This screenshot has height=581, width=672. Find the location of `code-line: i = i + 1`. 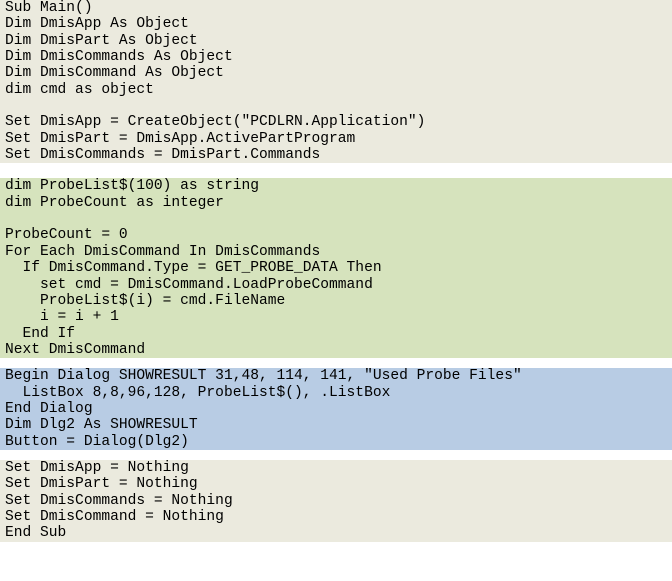

code-line: i = i + 1 is located at coordinates (62, 317).